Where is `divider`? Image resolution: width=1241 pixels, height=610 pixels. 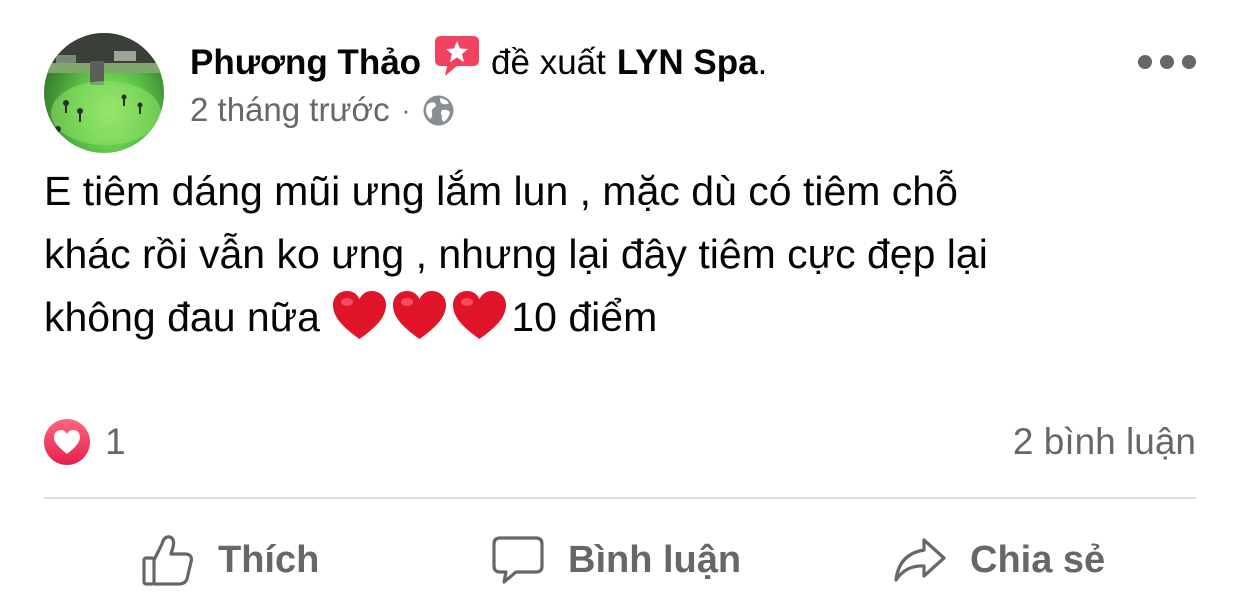
divider is located at coordinates (620, 498).